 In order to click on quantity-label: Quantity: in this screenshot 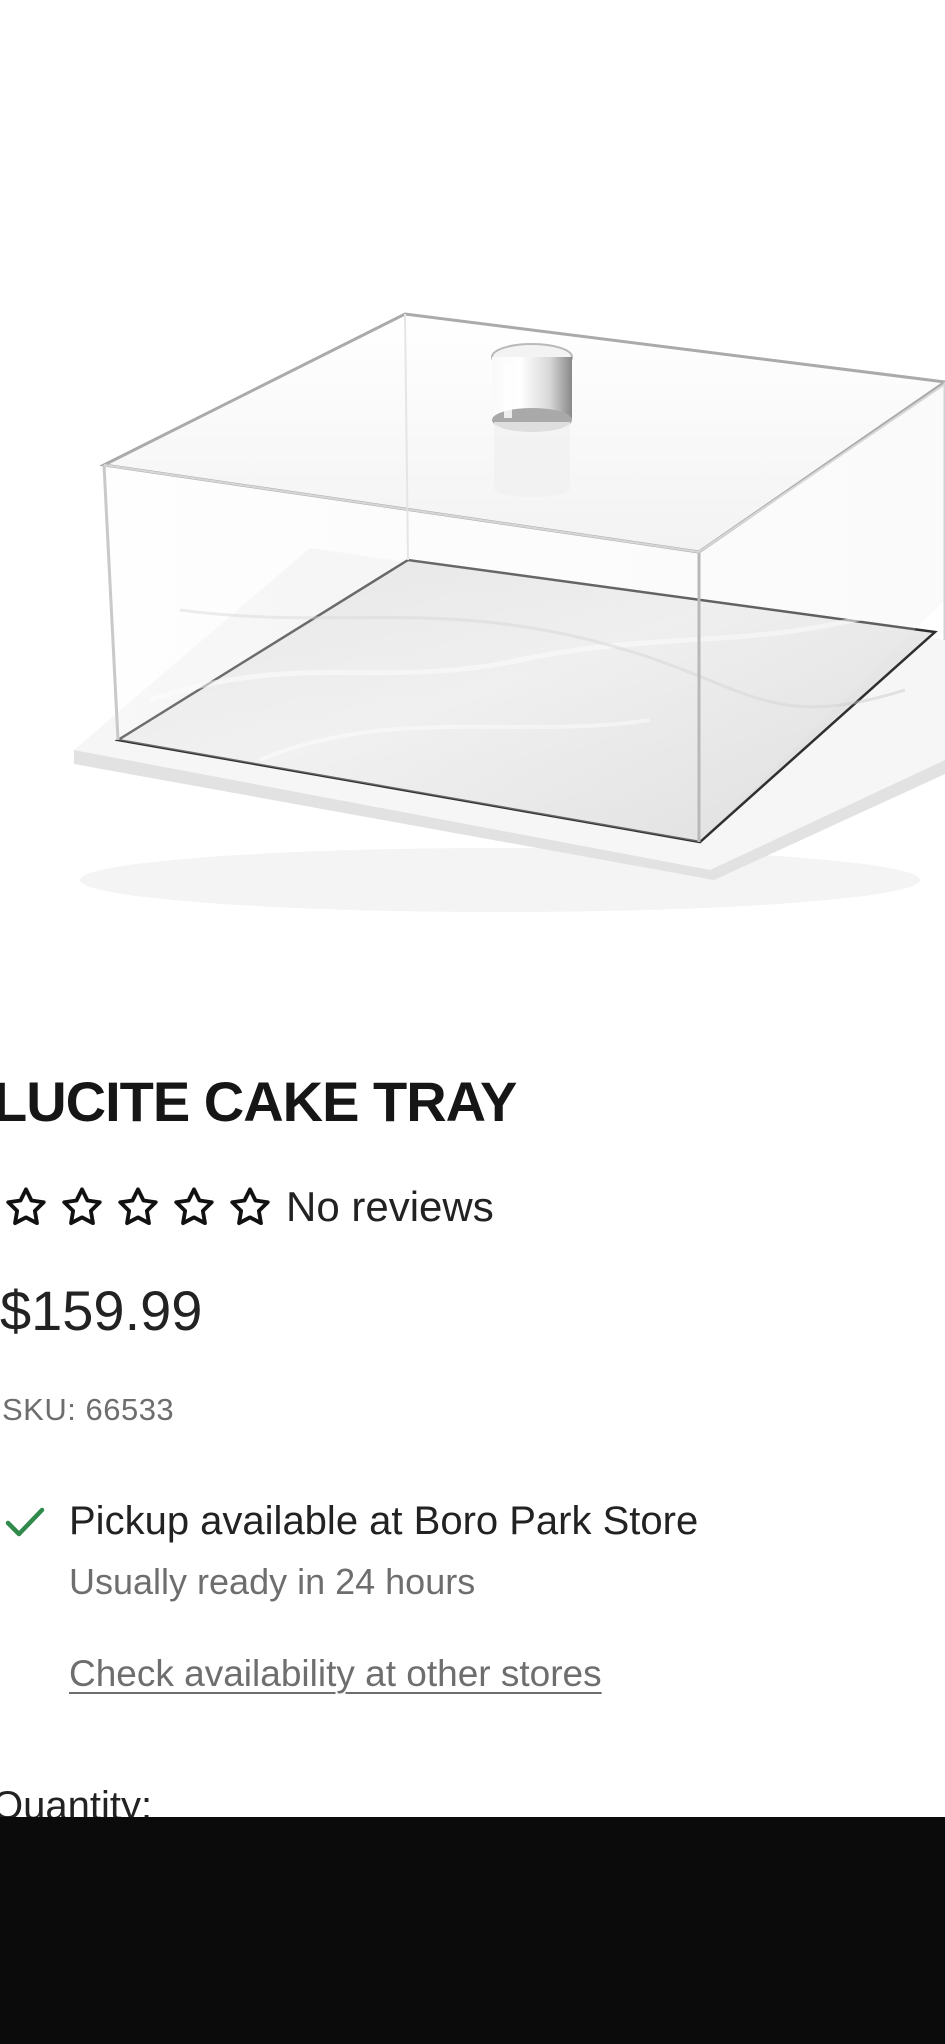, I will do `click(76, 1800)`.